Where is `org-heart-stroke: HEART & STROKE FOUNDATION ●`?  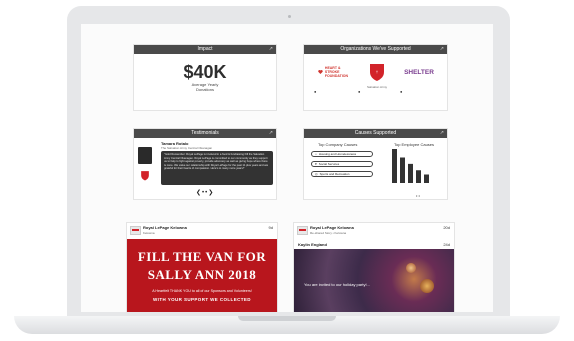 org-heart-stroke: HEART & STROKE FOUNDATION ● is located at coordinates (331, 77).